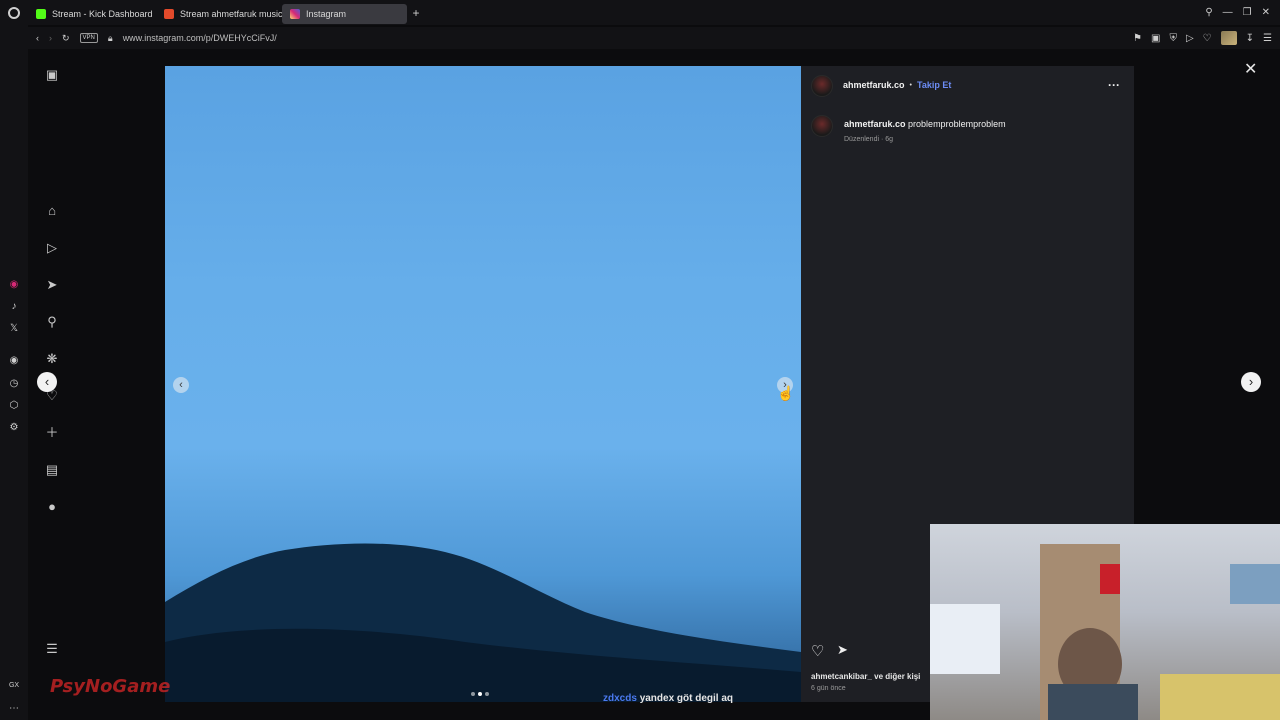 Image resolution: width=1280 pixels, height=720 pixels. Describe the element at coordinates (483, 622) in the screenshot. I see `mountain-silhouette` at that location.